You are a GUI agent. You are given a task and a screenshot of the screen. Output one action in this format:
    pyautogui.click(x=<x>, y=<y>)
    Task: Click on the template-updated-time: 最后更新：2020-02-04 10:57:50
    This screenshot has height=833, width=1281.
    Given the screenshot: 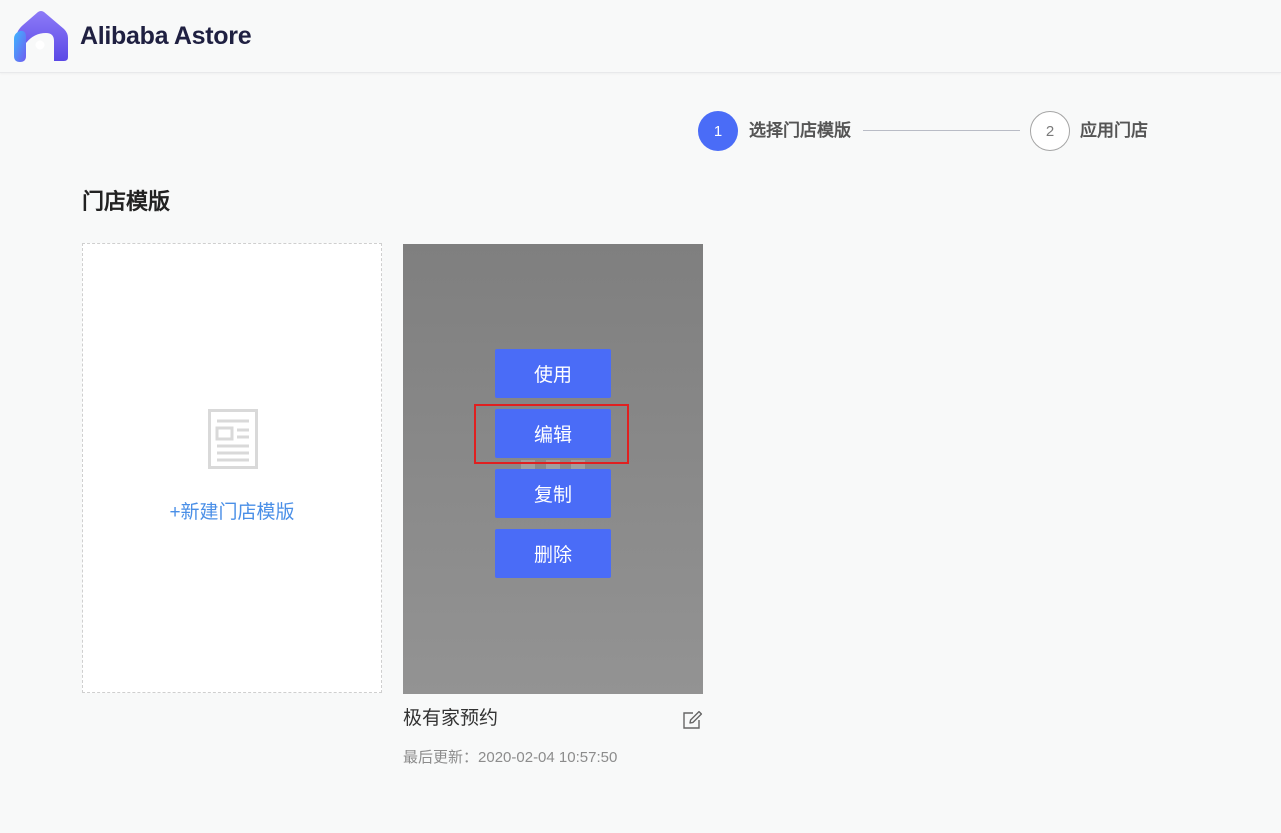 What is the action you would take?
    pyautogui.click(x=510, y=758)
    